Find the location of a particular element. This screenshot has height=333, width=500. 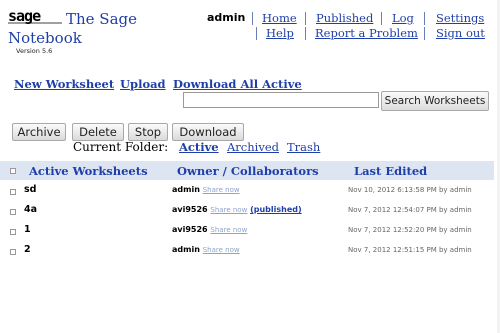

last-edited-cell: Nov 7, 2012 12:51:15 PM by admin is located at coordinates (410, 250).